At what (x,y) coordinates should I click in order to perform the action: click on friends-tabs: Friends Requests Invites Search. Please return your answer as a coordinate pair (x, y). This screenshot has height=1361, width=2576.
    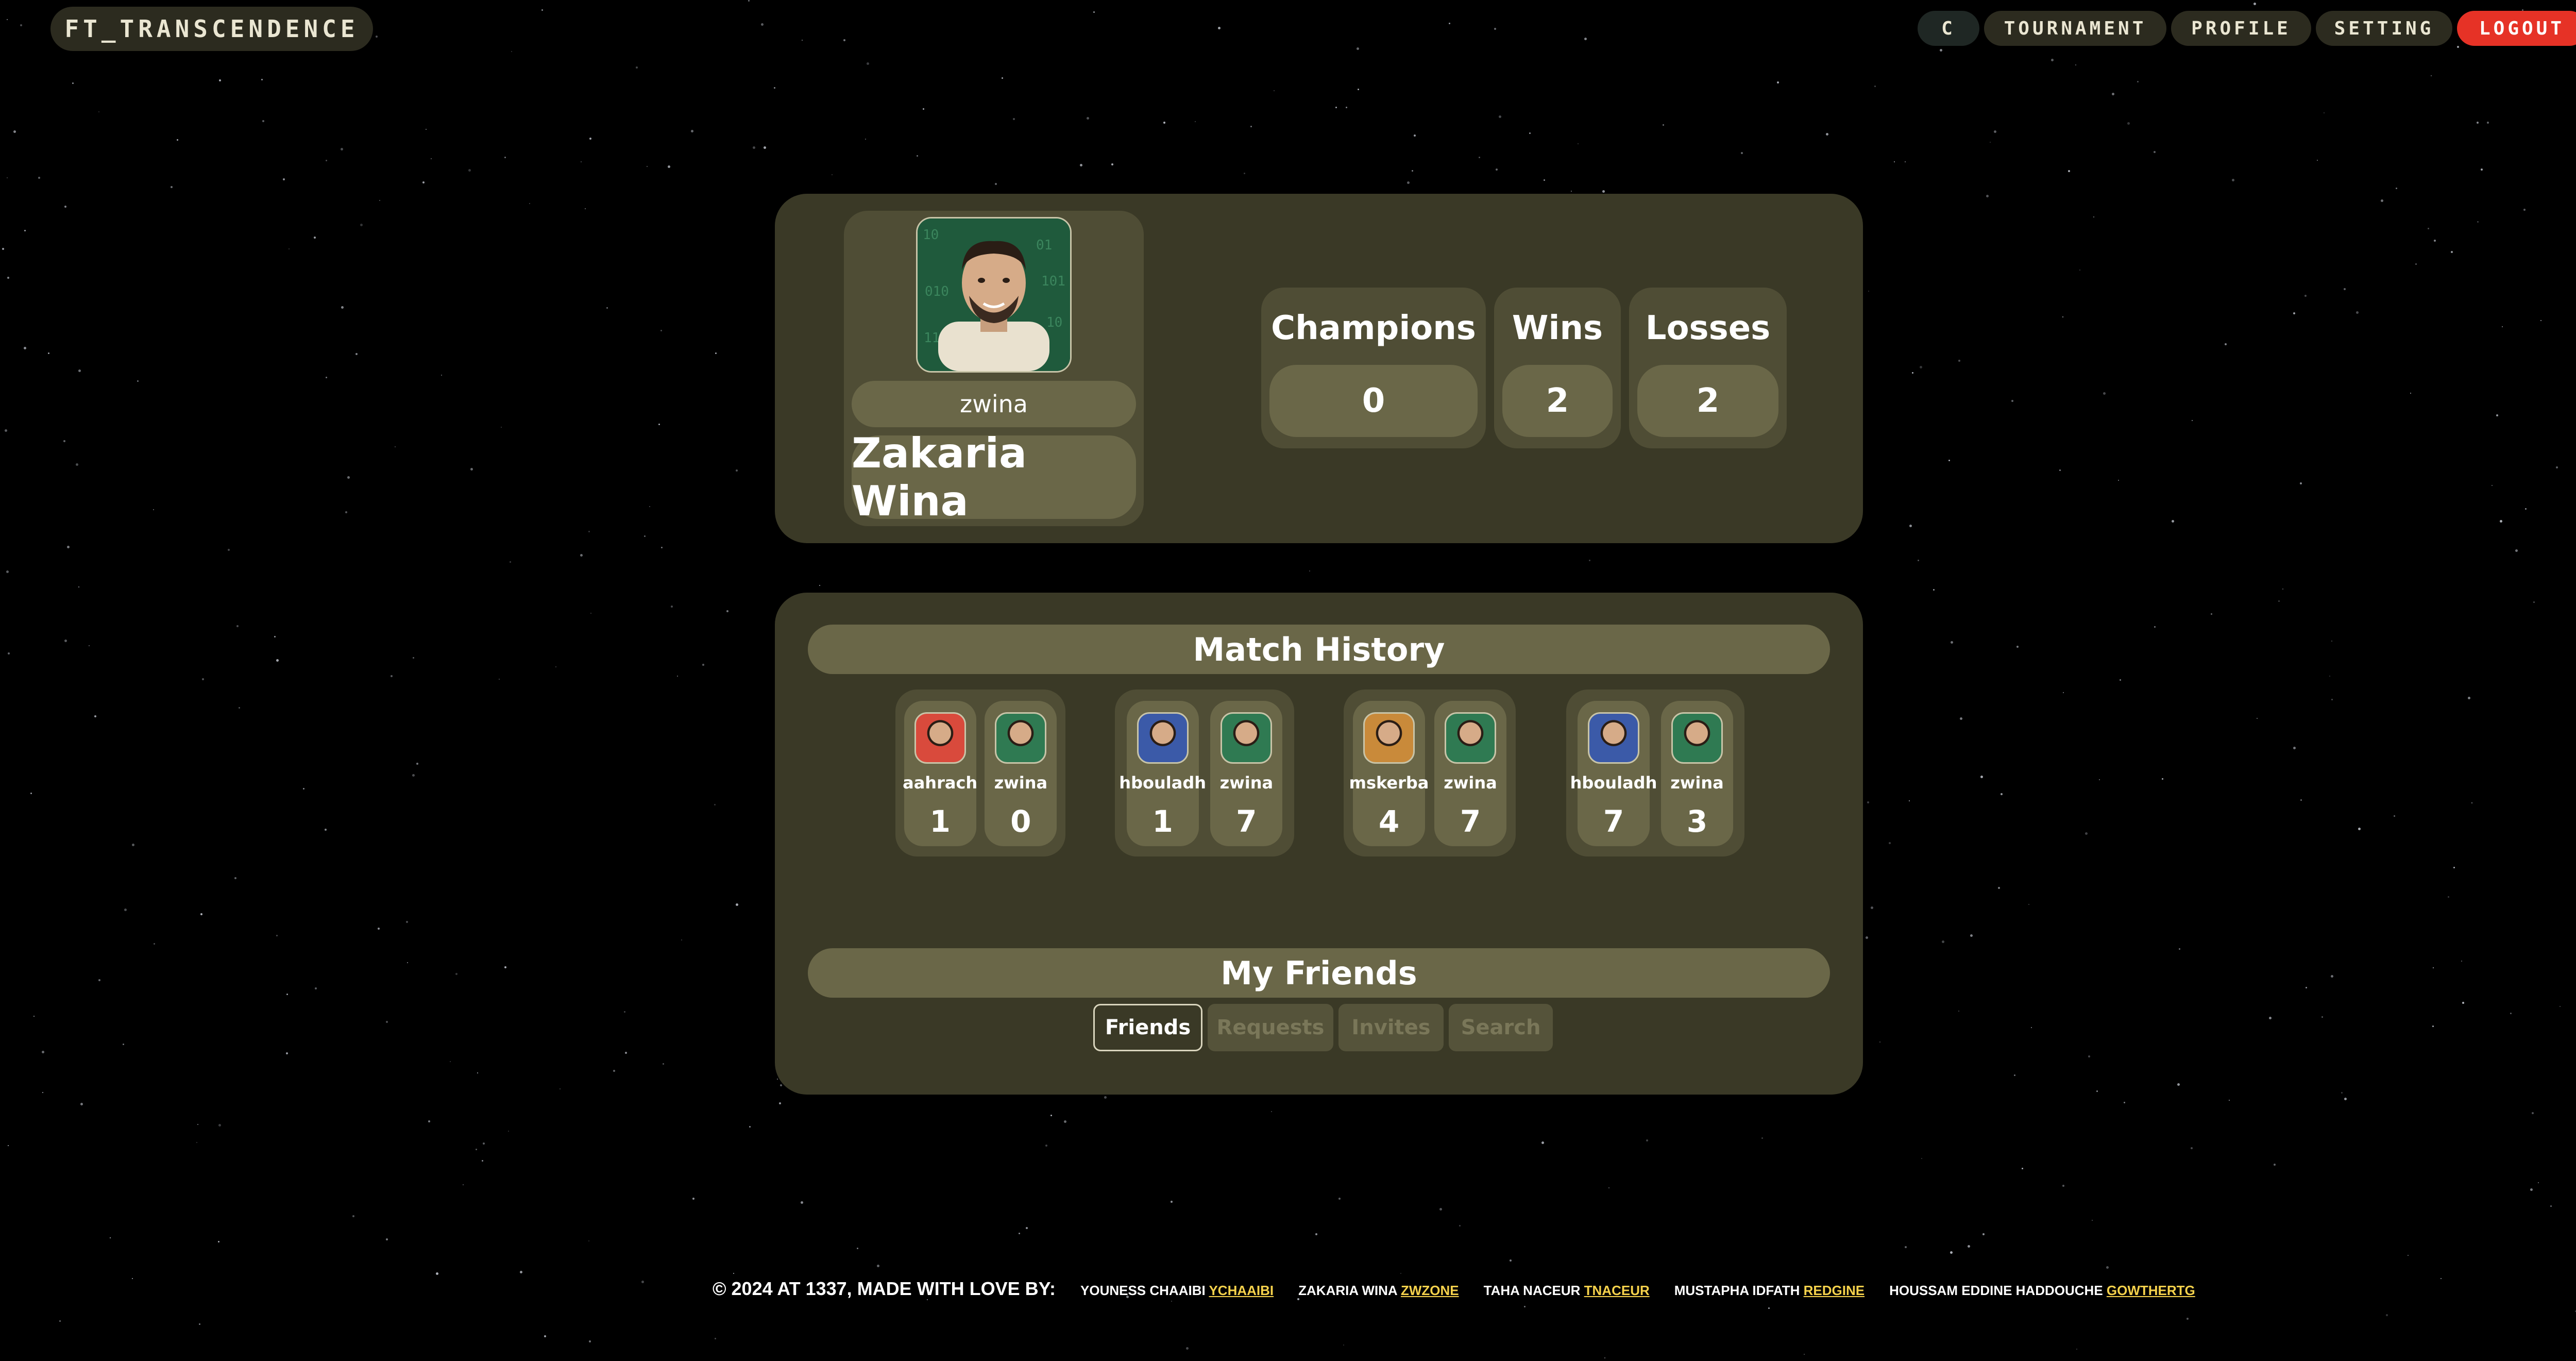
    Looking at the image, I should click on (1323, 1027).